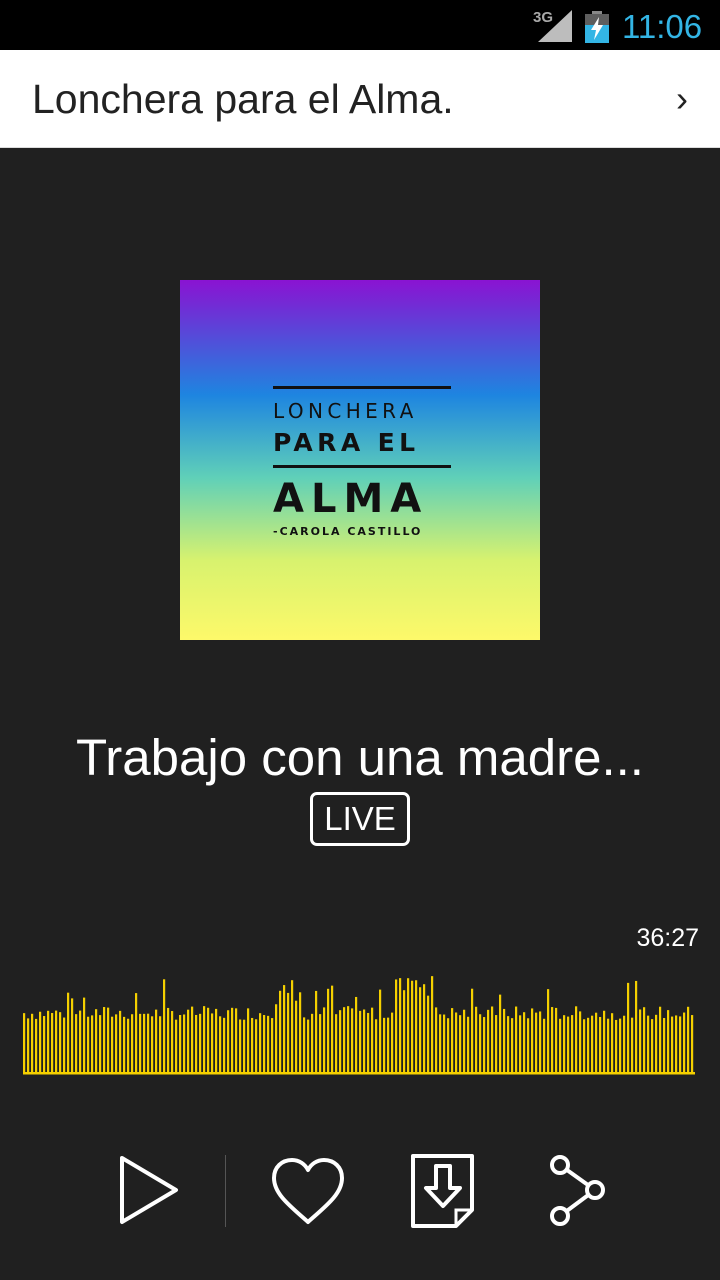  Describe the element at coordinates (148, 1190) in the screenshot. I see `play-icon` at that location.